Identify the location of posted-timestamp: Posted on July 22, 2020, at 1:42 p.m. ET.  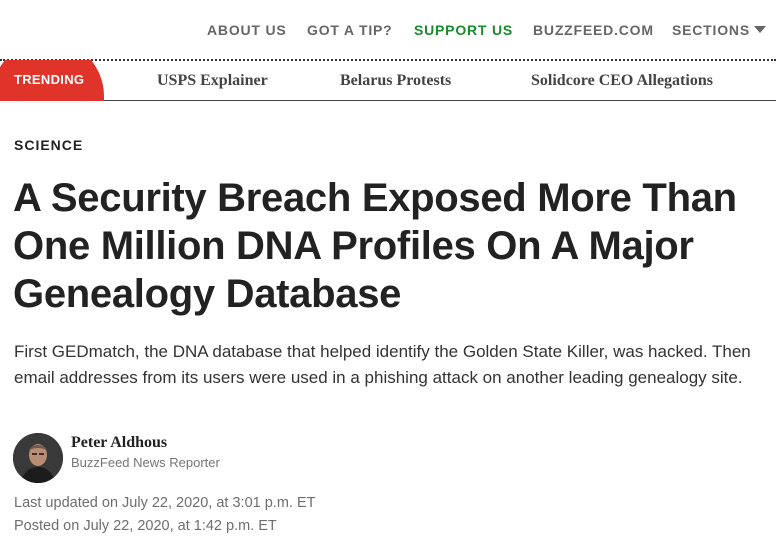
(145, 526).